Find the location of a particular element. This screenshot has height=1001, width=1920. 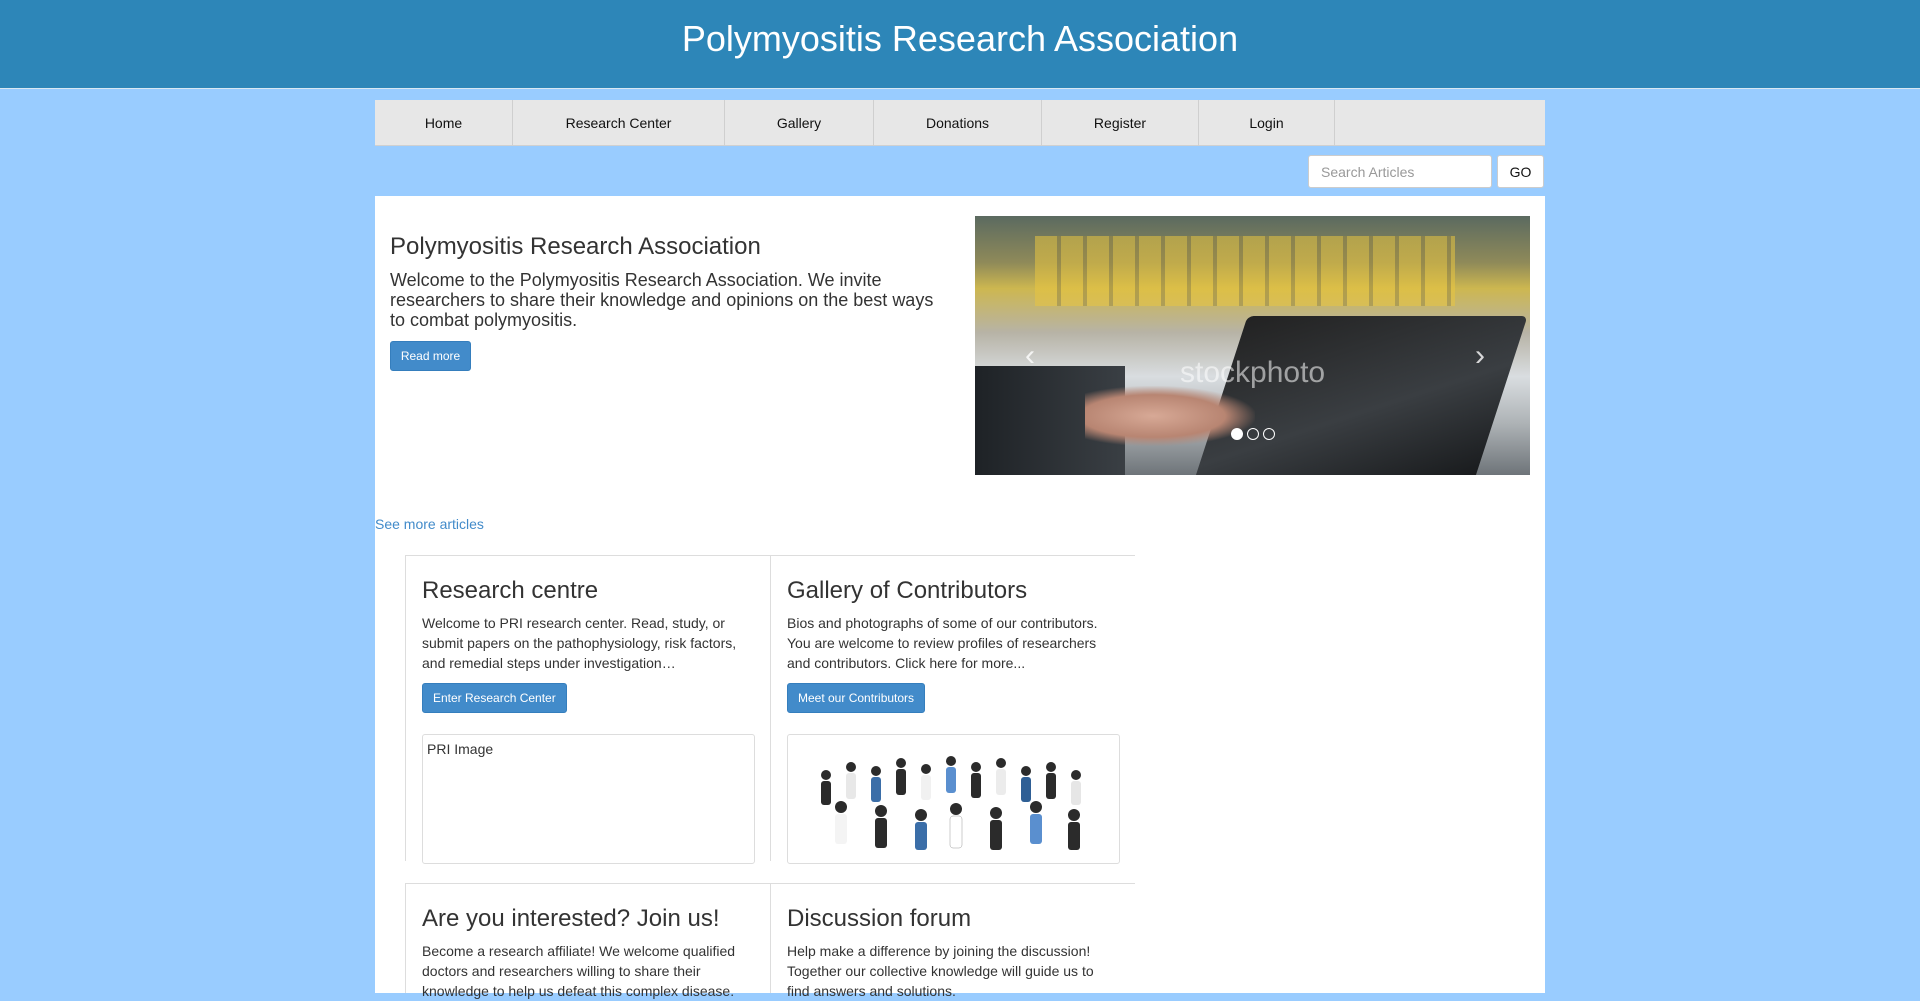

meet-contributors-button: Meet our Contributors is located at coordinates (856, 698).